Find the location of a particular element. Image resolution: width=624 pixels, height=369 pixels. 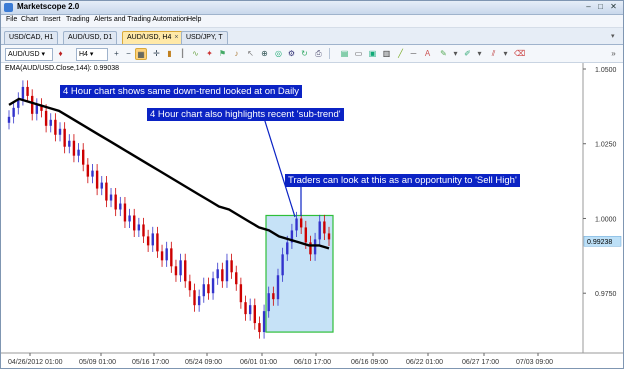

candles-icon: ▮ is located at coordinates (169, 53).